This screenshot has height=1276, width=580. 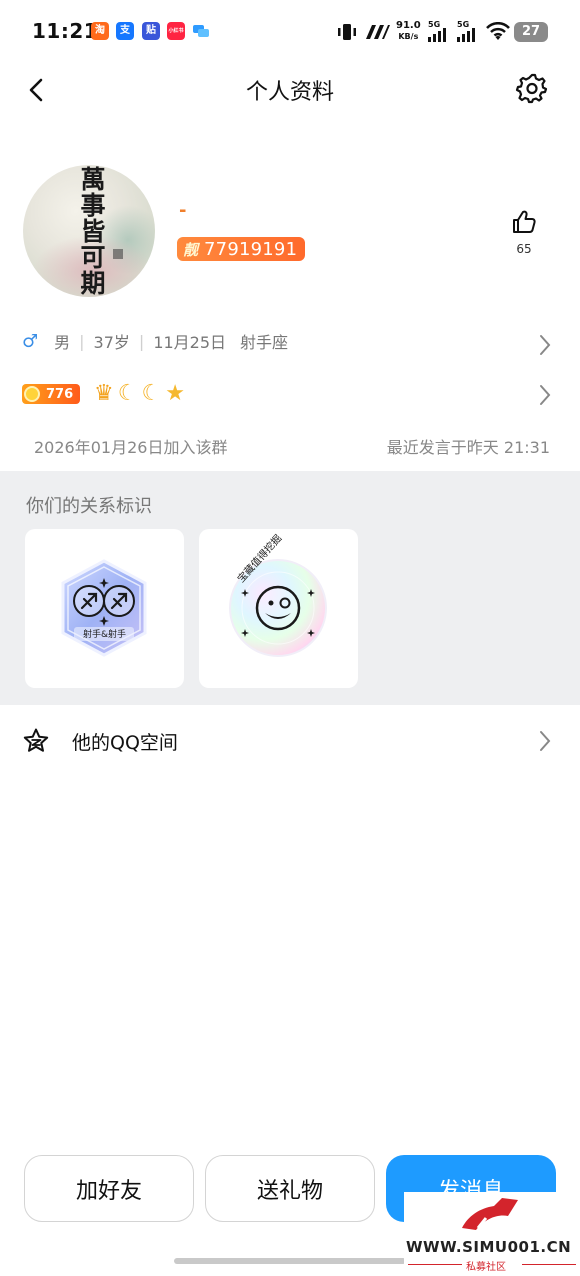 I want to click on nickname: -, so click(x=183, y=210).